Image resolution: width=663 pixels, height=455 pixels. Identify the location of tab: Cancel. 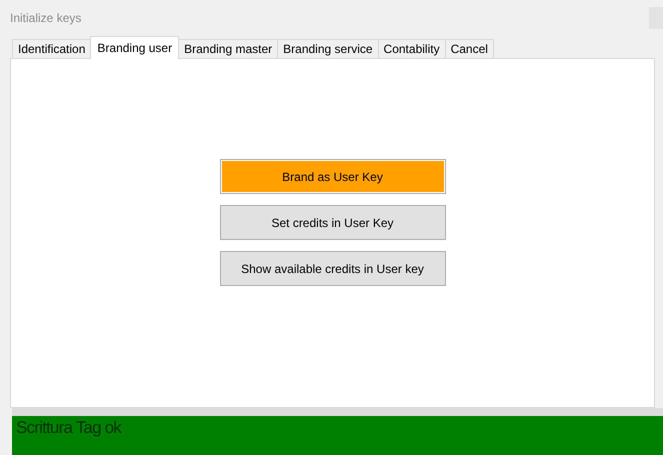
(469, 48).